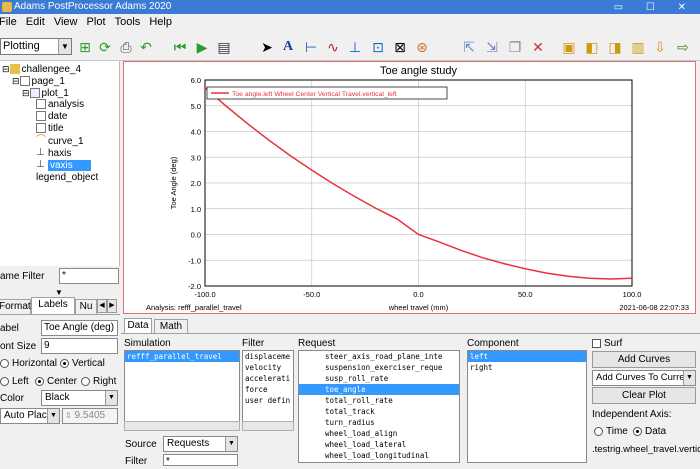 The height and width of the screenshot is (469, 700). Describe the element at coordinates (35, 21) in the screenshot. I see `menu-edit: Edit` at that location.